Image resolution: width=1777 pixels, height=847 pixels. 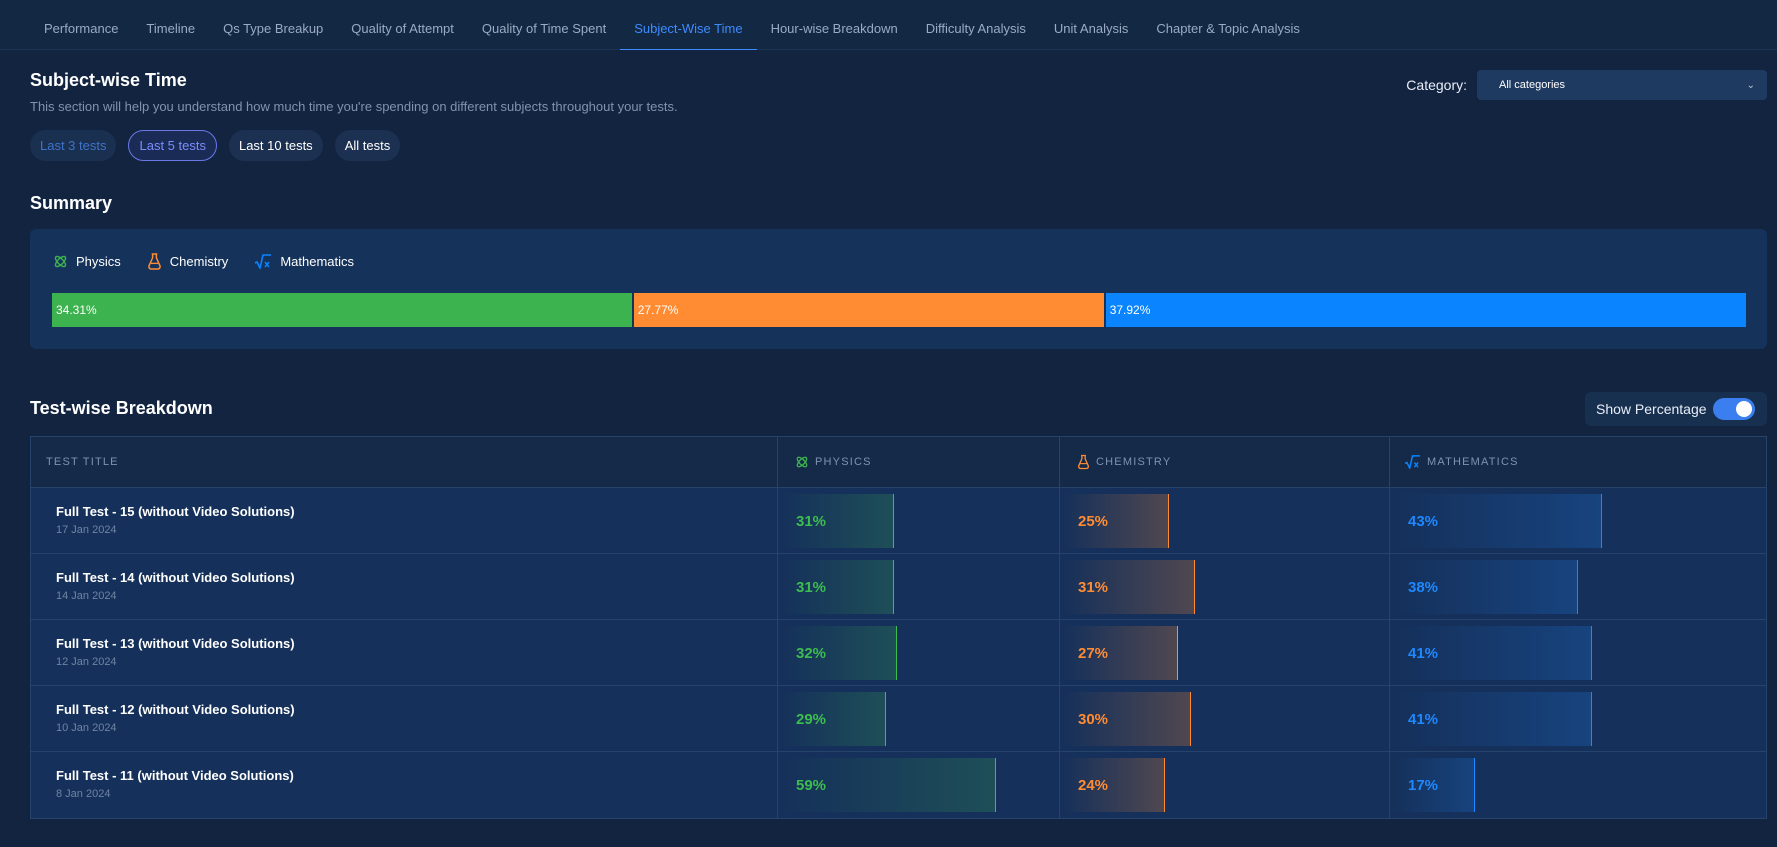 What do you see at coordinates (1120, 653) in the screenshot?
I see `chemistry-percentage-bar: 27%` at bounding box center [1120, 653].